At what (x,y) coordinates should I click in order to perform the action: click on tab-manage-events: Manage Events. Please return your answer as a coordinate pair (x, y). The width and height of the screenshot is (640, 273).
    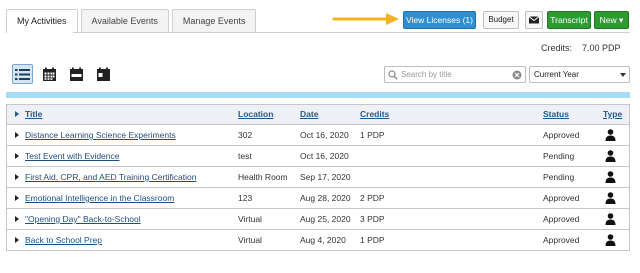
    Looking at the image, I should click on (214, 21).